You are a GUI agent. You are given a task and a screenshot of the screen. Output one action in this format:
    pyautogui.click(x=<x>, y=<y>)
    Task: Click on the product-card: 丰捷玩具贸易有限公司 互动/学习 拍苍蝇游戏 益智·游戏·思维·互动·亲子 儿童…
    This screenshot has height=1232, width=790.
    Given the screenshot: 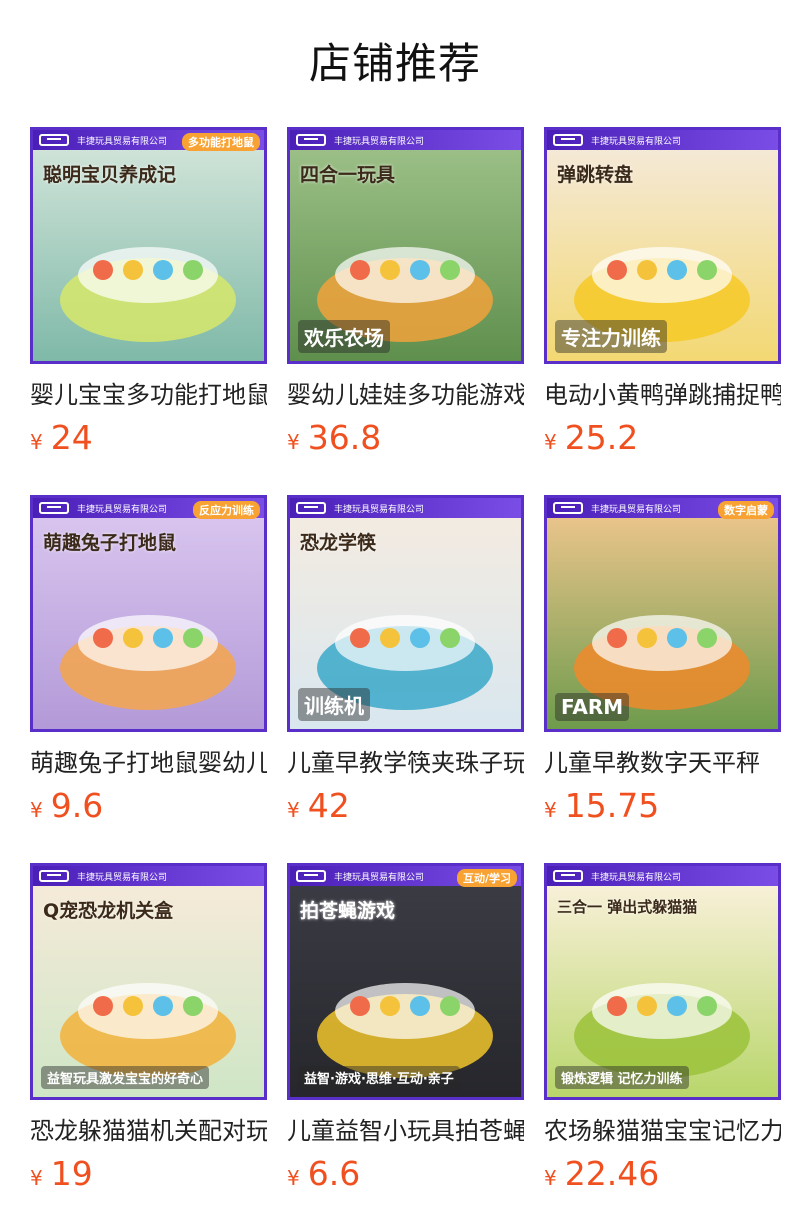 What is the action you would take?
    pyautogui.click(x=405, y=1047)
    